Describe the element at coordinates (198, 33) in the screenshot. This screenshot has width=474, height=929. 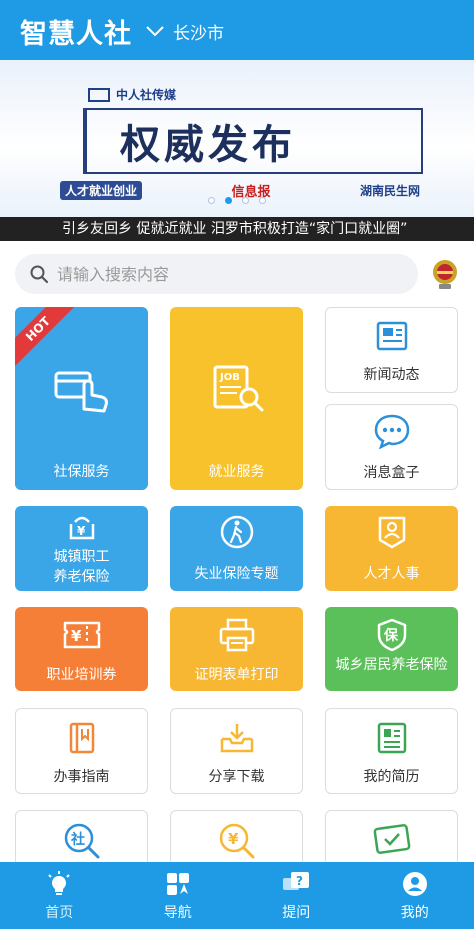
I see `city-label: 长沙市` at that location.